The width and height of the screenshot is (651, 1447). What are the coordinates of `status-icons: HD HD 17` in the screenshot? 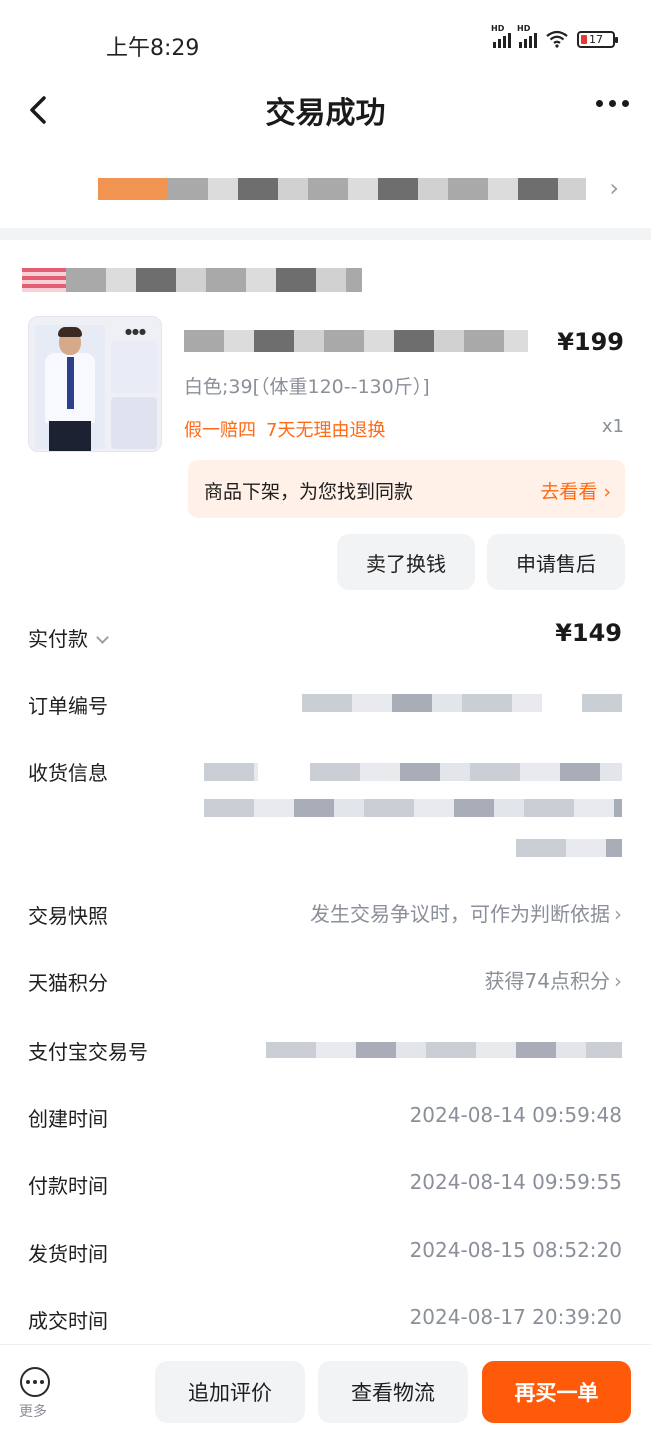 It's located at (554, 36).